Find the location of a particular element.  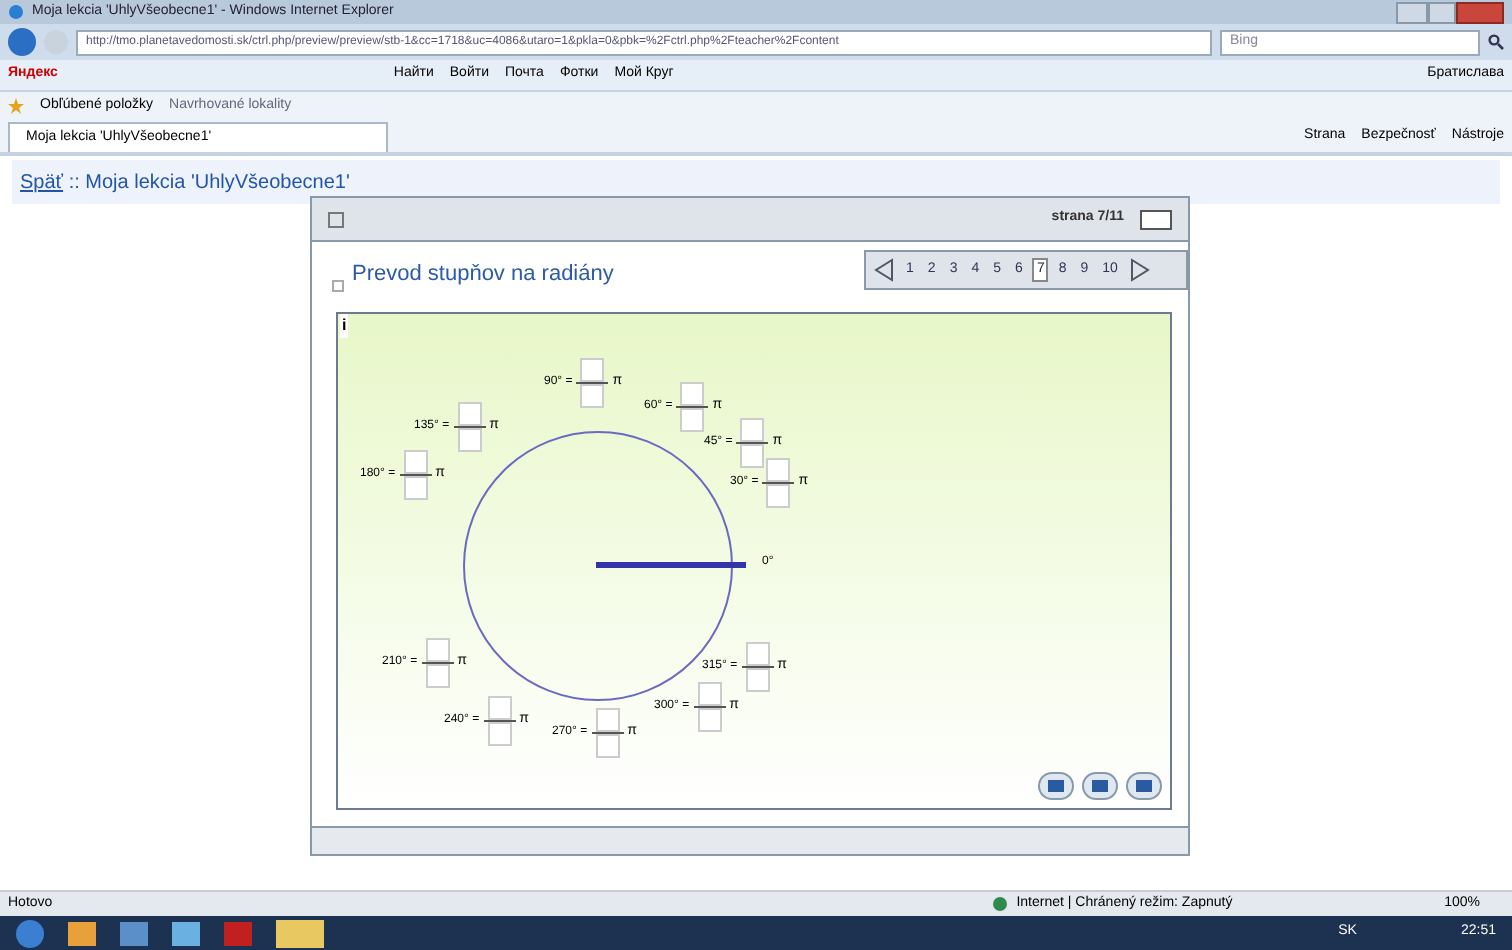

next-page-icon is located at coordinates (1139, 270).